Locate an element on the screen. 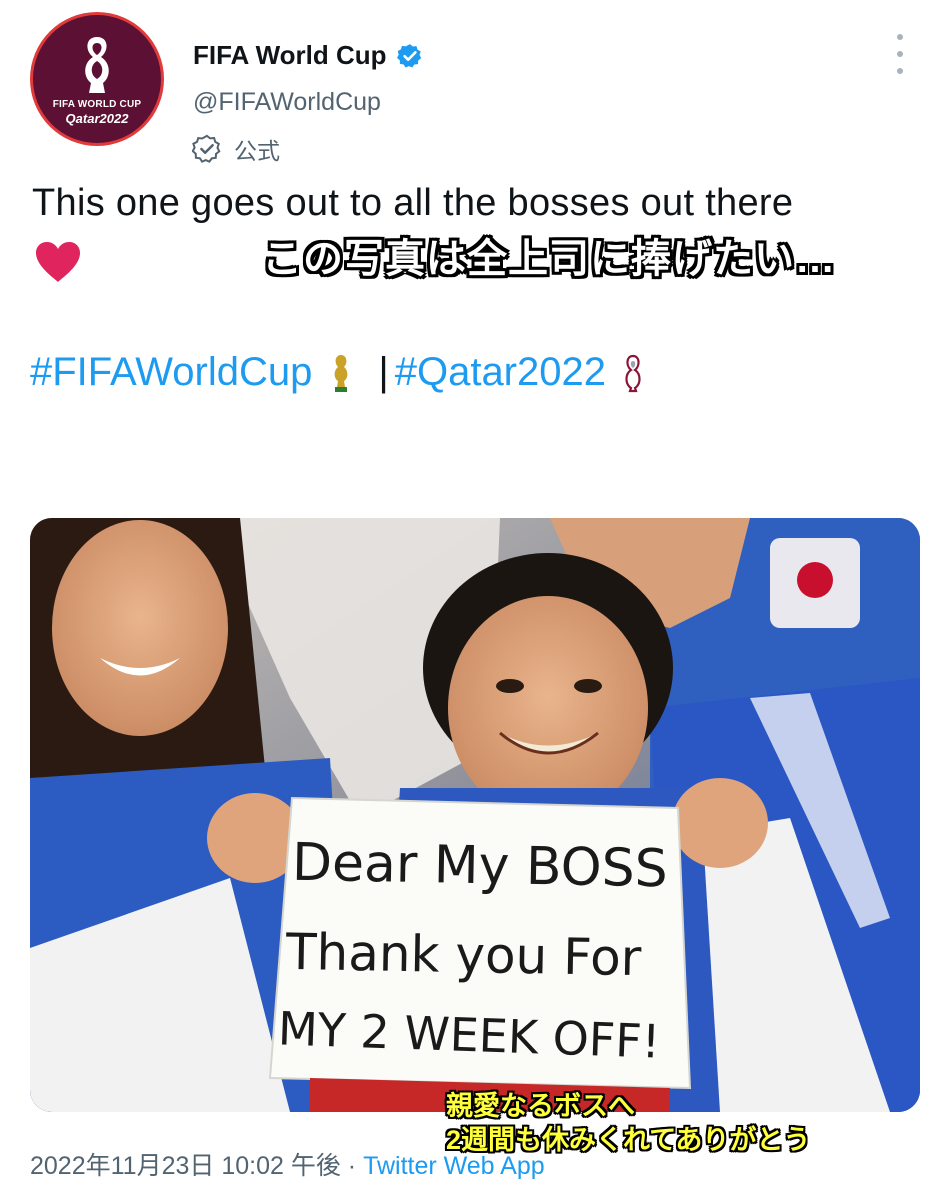  hashtag-row: #FIFAWorldCup | #Qatar2022 is located at coordinates (337, 372).